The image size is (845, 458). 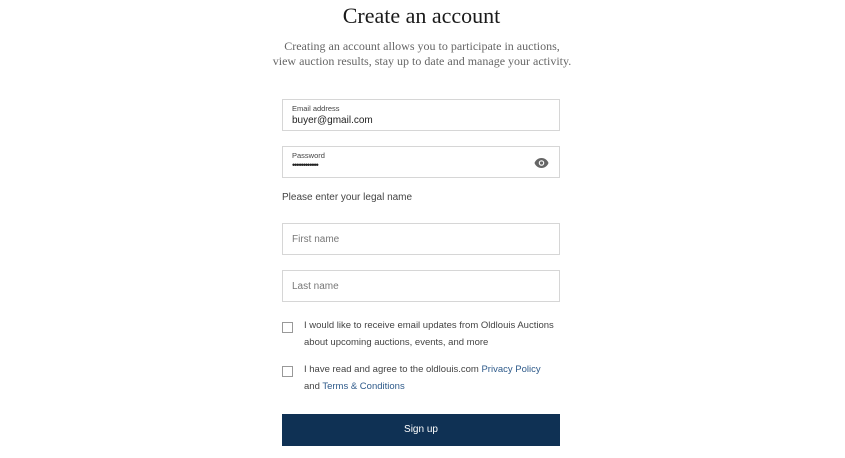 What do you see at coordinates (316, 108) in the screenshot?
I see `email-label: Email address` at bounding box center [316, 108].